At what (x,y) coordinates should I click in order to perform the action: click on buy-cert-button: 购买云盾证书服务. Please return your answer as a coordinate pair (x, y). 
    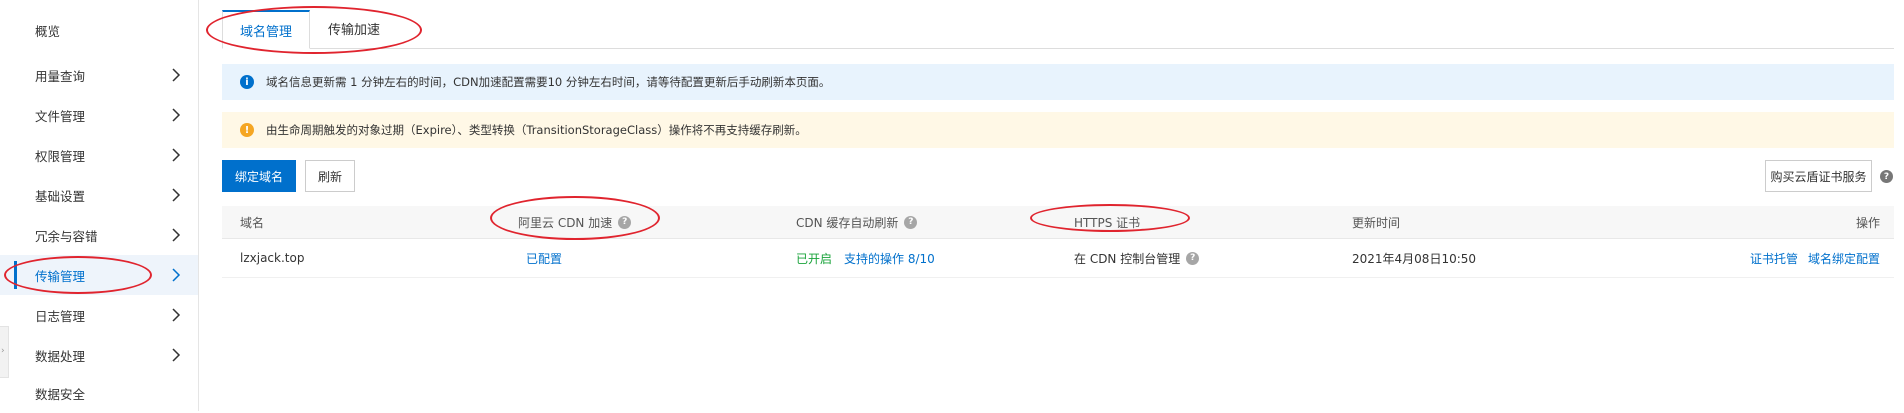
    Looking at the image, I should click on (1818, 176).